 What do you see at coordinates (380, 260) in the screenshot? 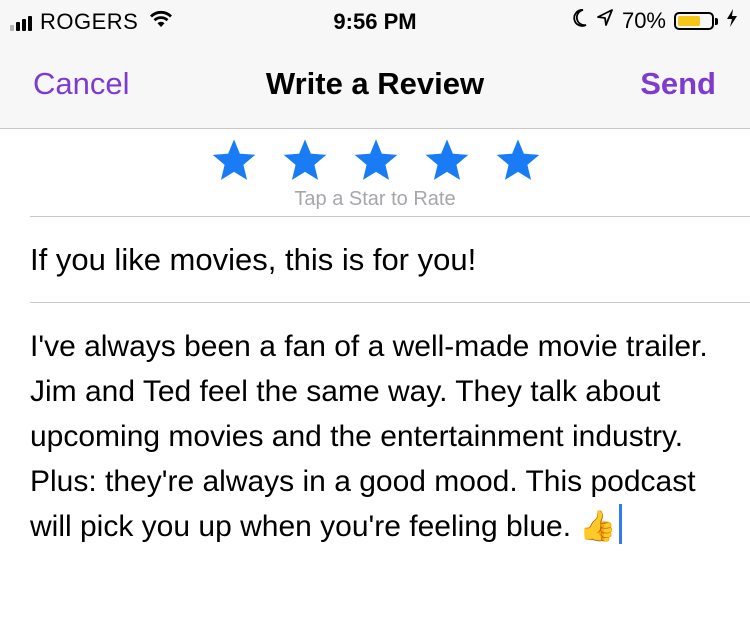
I see `review-title-field: If you like movies, this is for you!` at bounding box center [380, 260].